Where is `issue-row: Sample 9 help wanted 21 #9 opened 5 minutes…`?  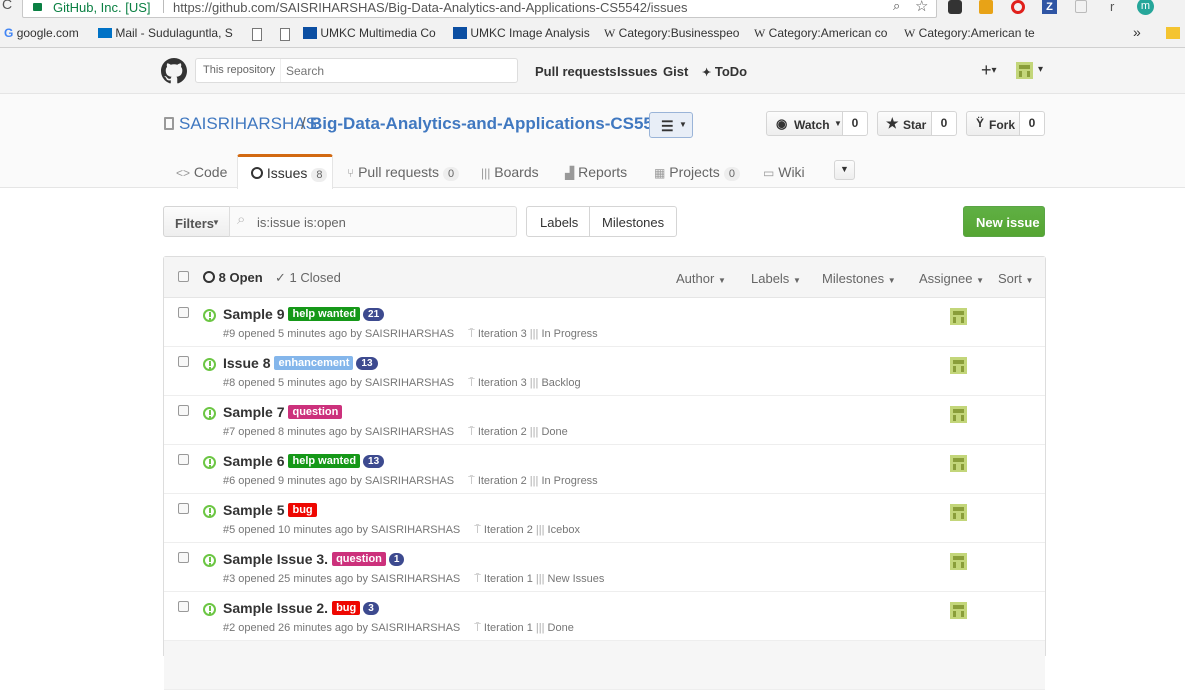
issue-row: Sample 9 help wanted 21 #9 opened 5 minutes… is located at coordinates (604, 322).